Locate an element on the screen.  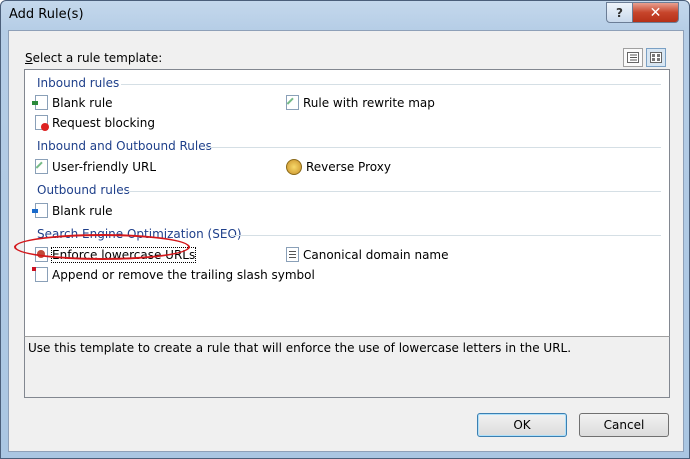
group-header-inbound: Inbound rules is located at coordinates (78, 83).